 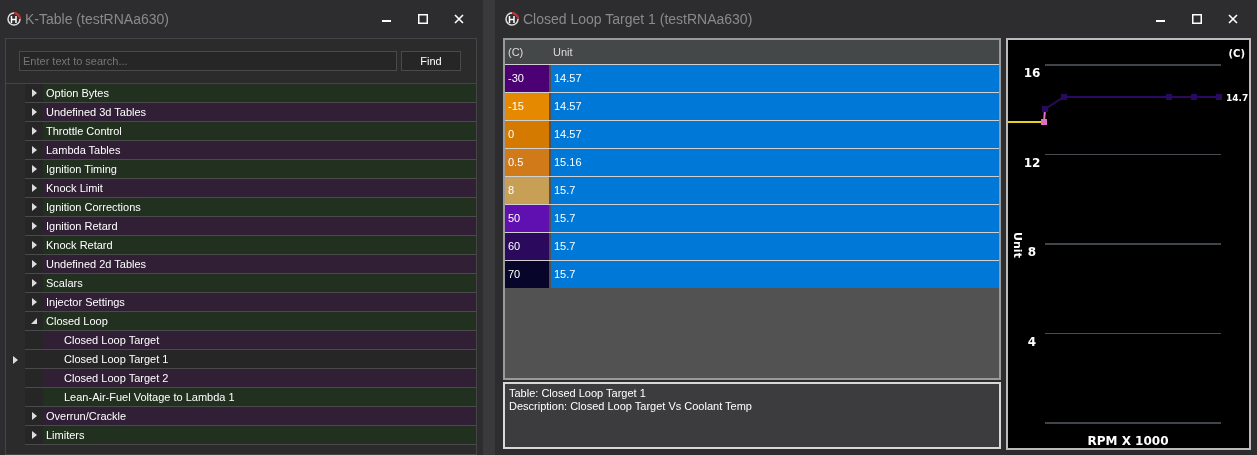 I want to click on tree-item: Closed Loop Target 2, so click(x=241, y=378).